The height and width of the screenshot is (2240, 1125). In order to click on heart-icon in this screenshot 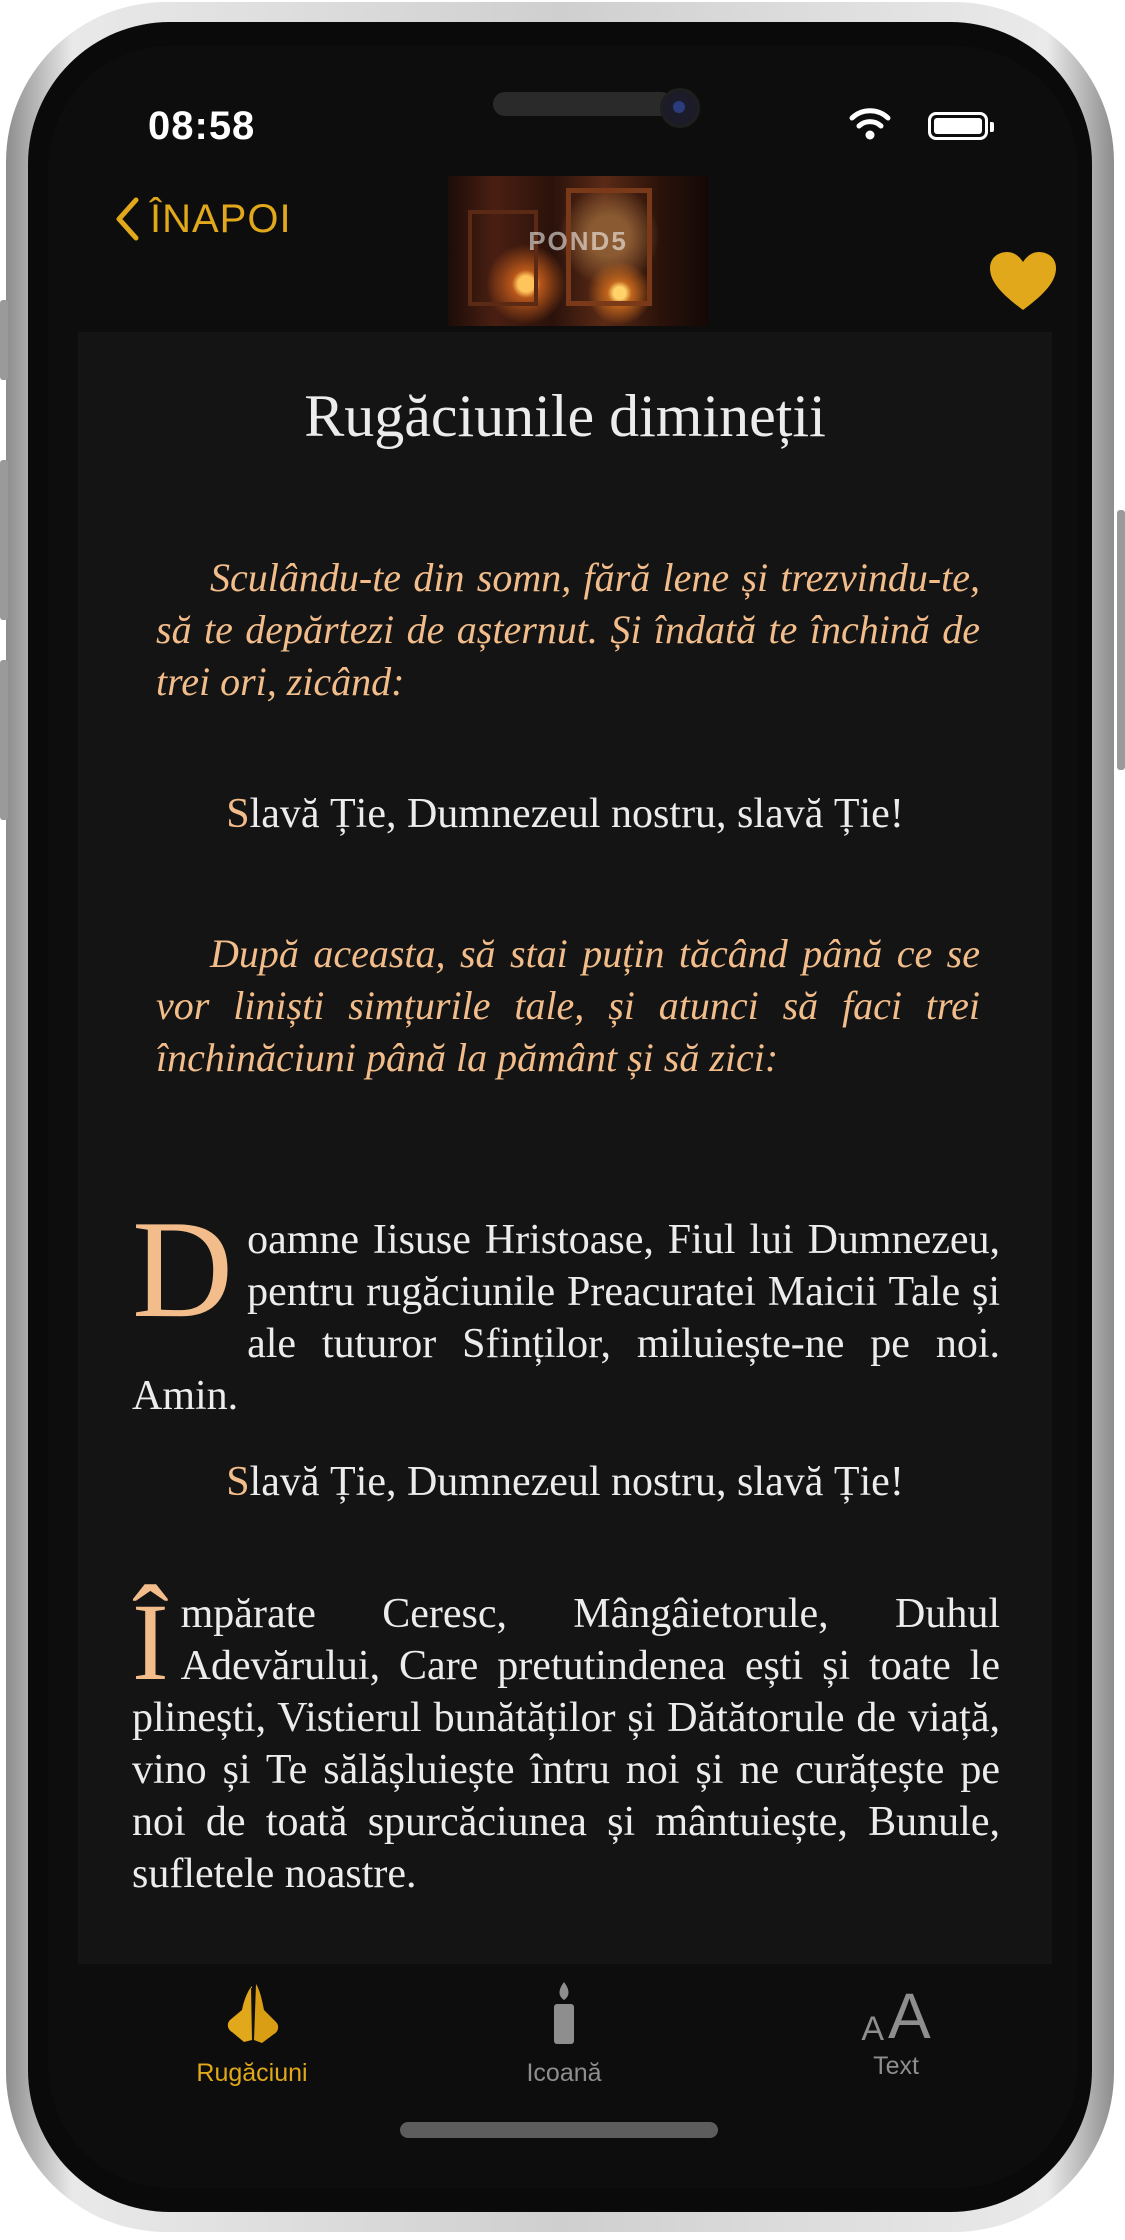, I will do `click(1023, 281)`.